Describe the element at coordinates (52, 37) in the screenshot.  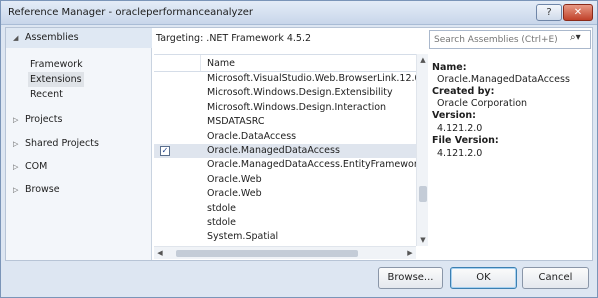
I see `nav-assemblies-label: Assemblies` at that location.